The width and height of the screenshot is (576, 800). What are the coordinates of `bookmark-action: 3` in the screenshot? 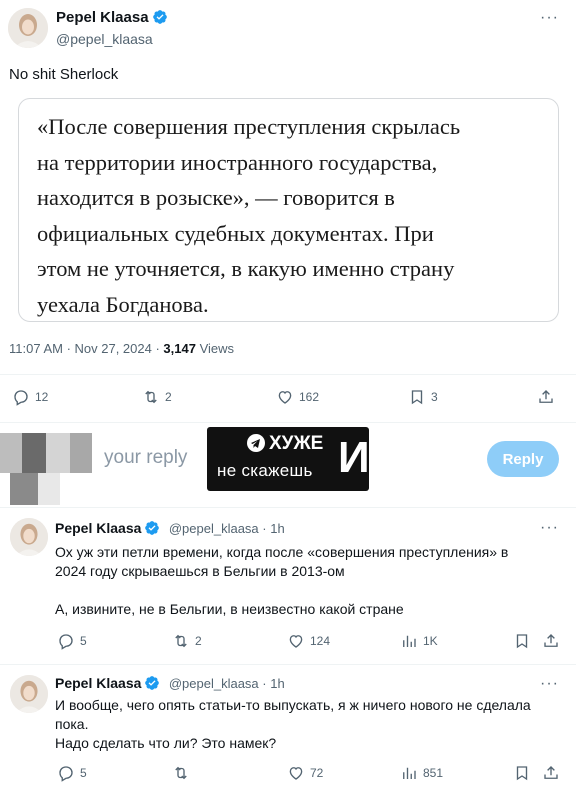 It's located at (423, 397).